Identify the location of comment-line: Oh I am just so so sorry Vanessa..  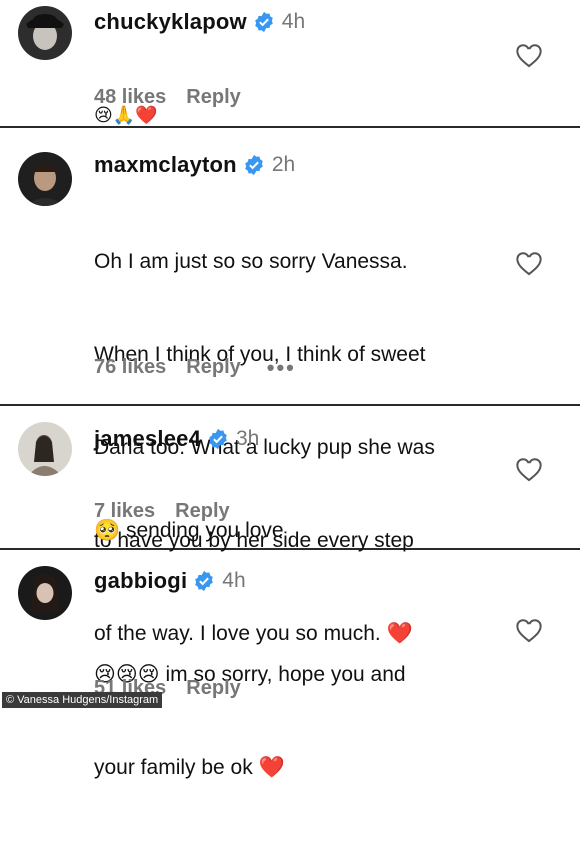
(251, 261).